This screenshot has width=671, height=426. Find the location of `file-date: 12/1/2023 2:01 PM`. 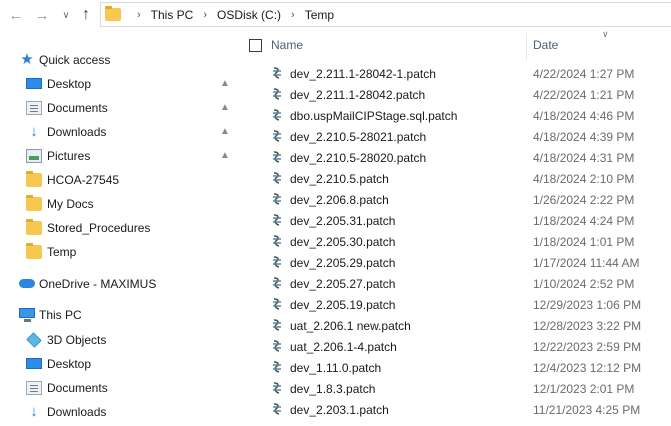

file-date: 12/1/2023 2:01 PM is located at coordinates (584, 389).